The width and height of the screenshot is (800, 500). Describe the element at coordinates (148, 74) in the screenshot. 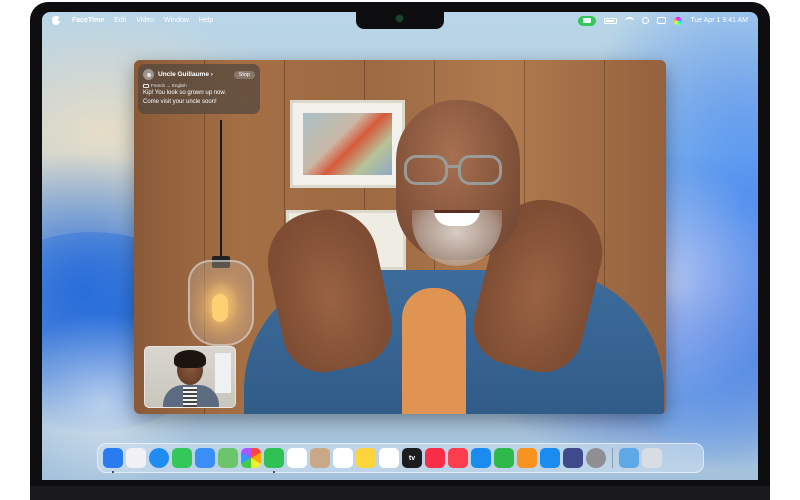

I see `caller-avatar` at that location.